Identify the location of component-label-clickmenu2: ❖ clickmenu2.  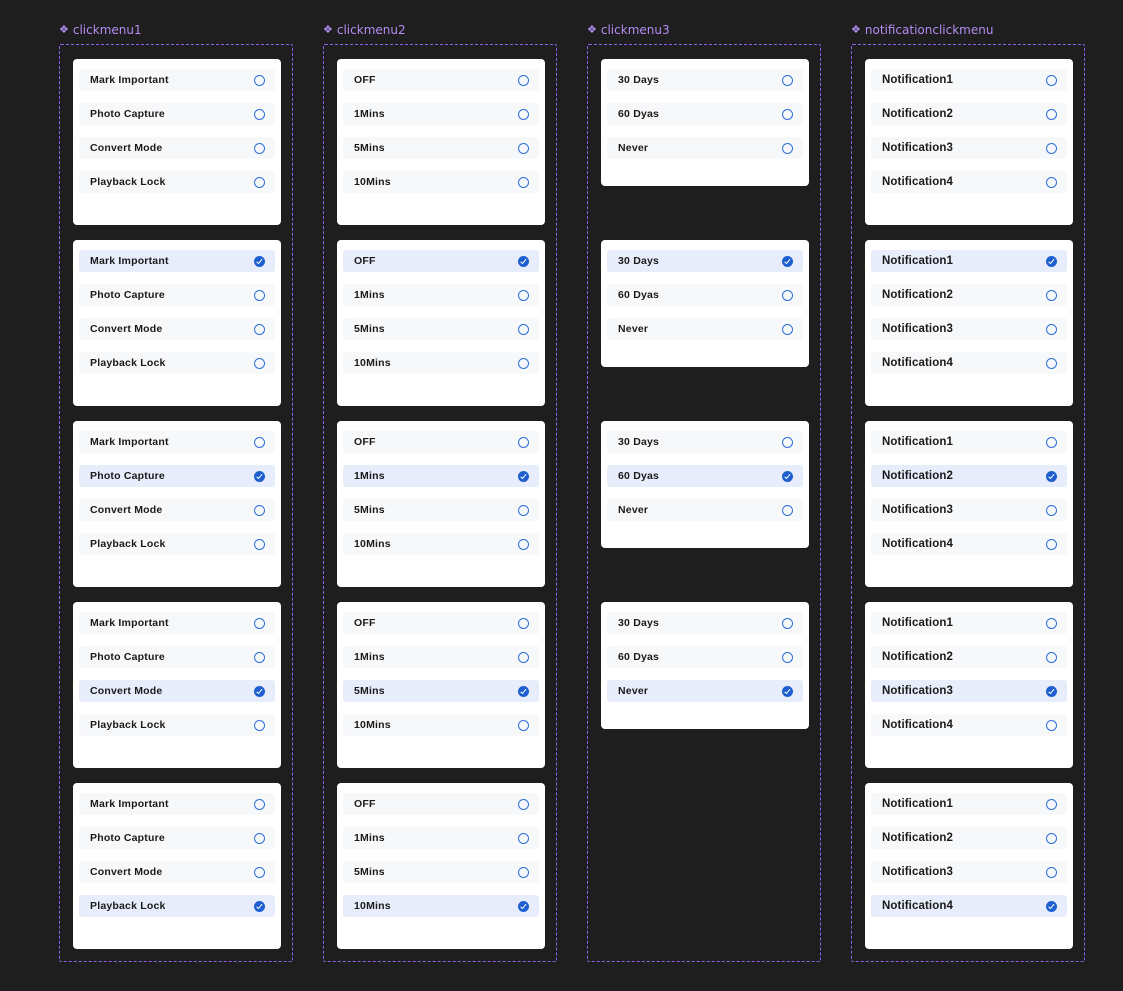
(364, 30).